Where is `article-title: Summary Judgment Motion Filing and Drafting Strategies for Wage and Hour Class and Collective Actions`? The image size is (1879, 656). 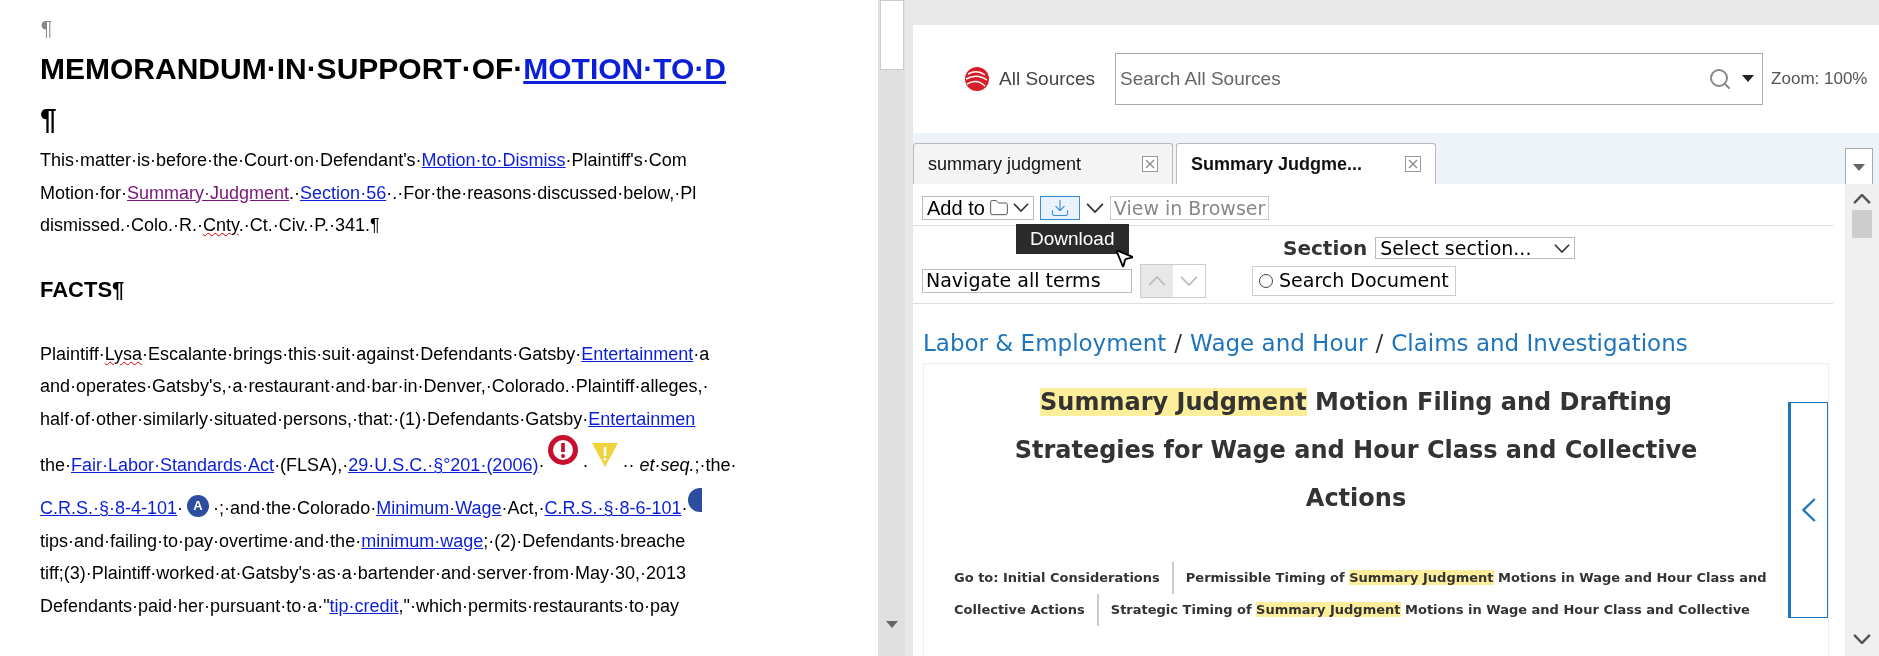
article-title: Summary Judgment Motion Filing and Drafting Strategies for Wage and Hour Class and Collective Actions is located at coordinates (1356, 450).